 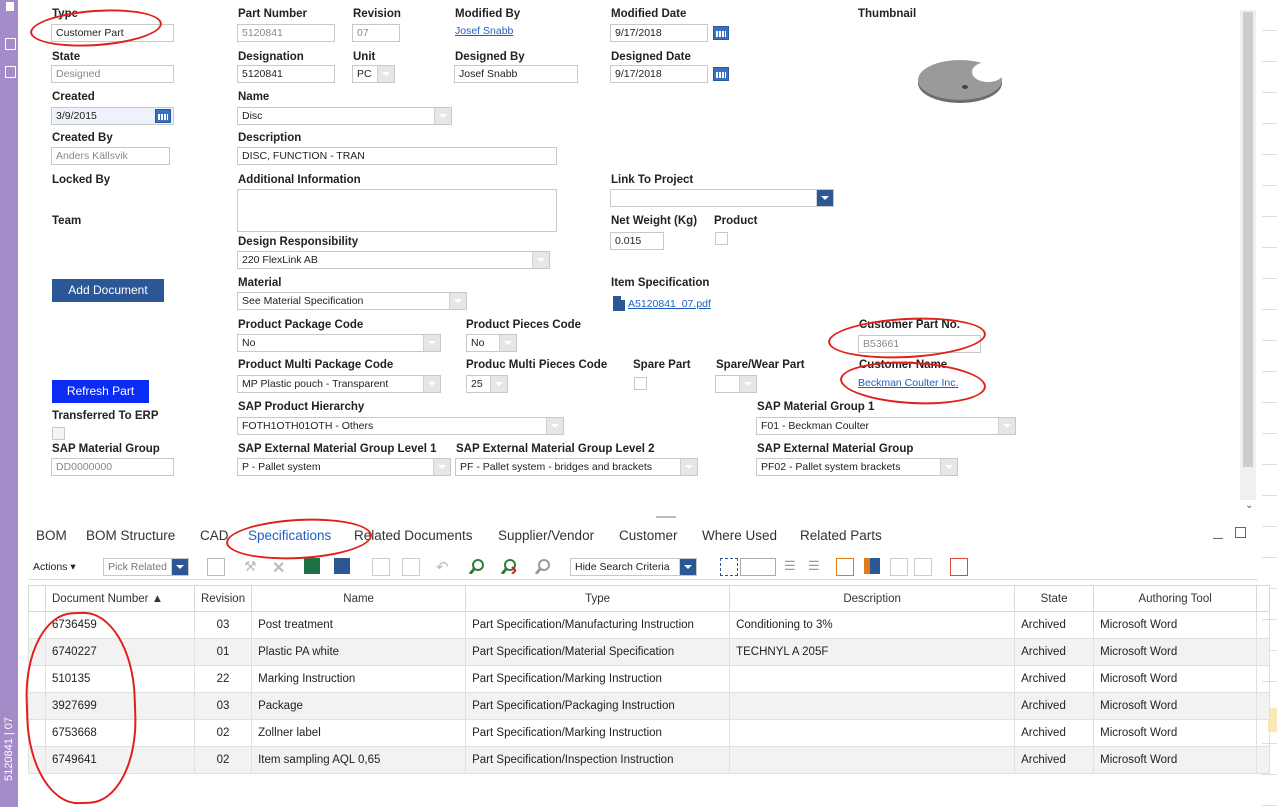 What do you see at coordinates (381, 567) in the screenshot?
I see `lock-icon` at bounding box center [381, 567].